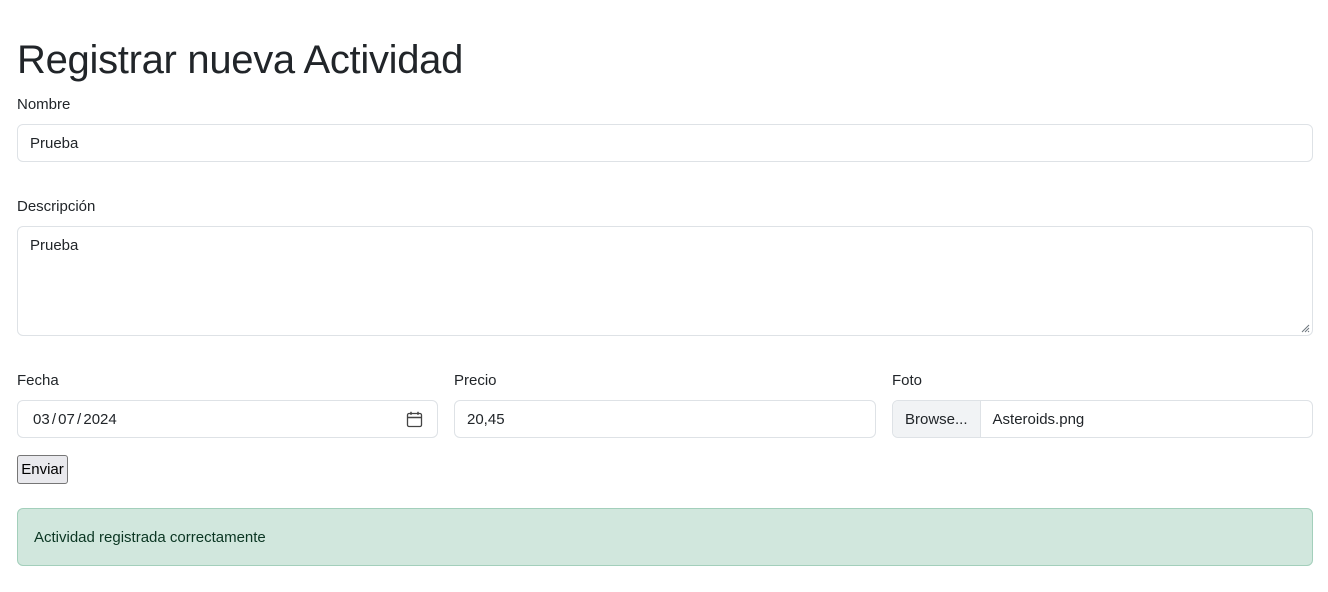  What do you see at coordinates (907, 380) in the screenshot?
I see `foto-label: Foto` at bounding box center [907, 380].